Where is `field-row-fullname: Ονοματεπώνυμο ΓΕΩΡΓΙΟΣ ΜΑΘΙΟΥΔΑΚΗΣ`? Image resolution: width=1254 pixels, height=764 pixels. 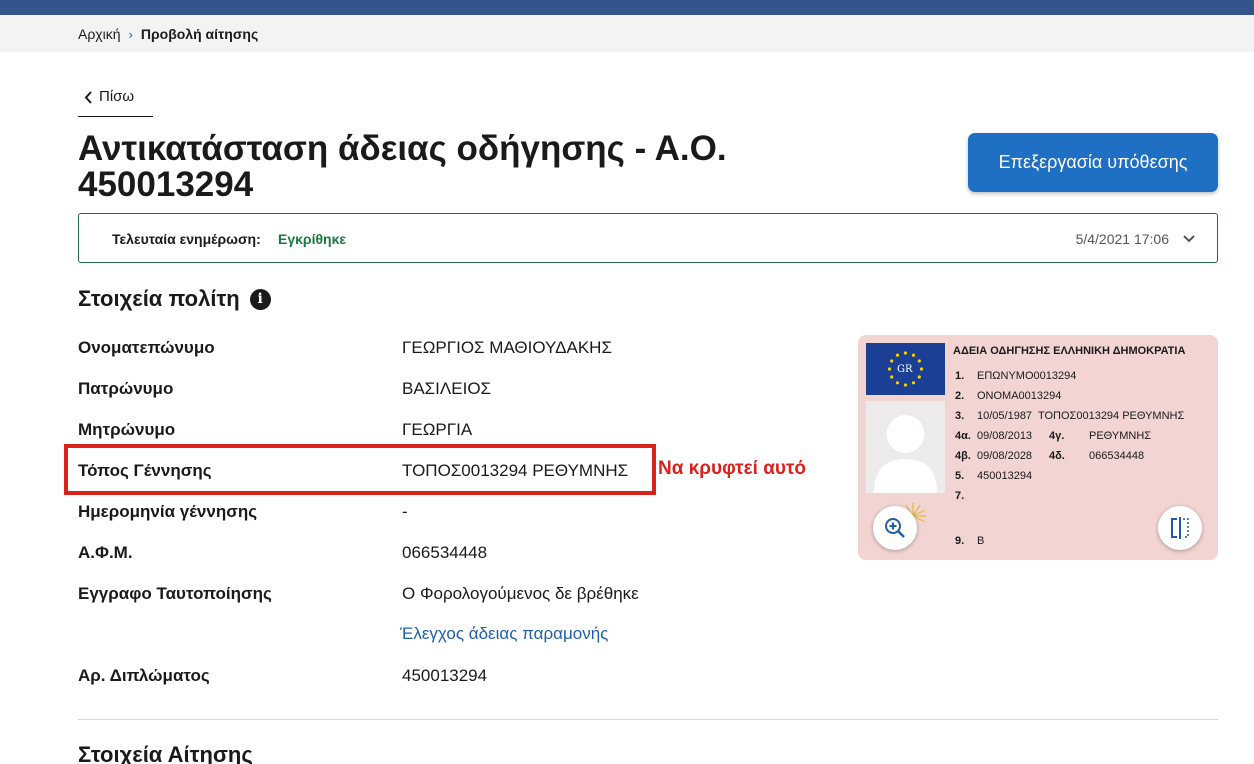
field-row-fullname: Ονοματεπώνυμο ΓΕΩΡΓΙΟΣ ΜΑΘΙΟΥΔΑΚΗΣ is located at coordinates (448, 349).